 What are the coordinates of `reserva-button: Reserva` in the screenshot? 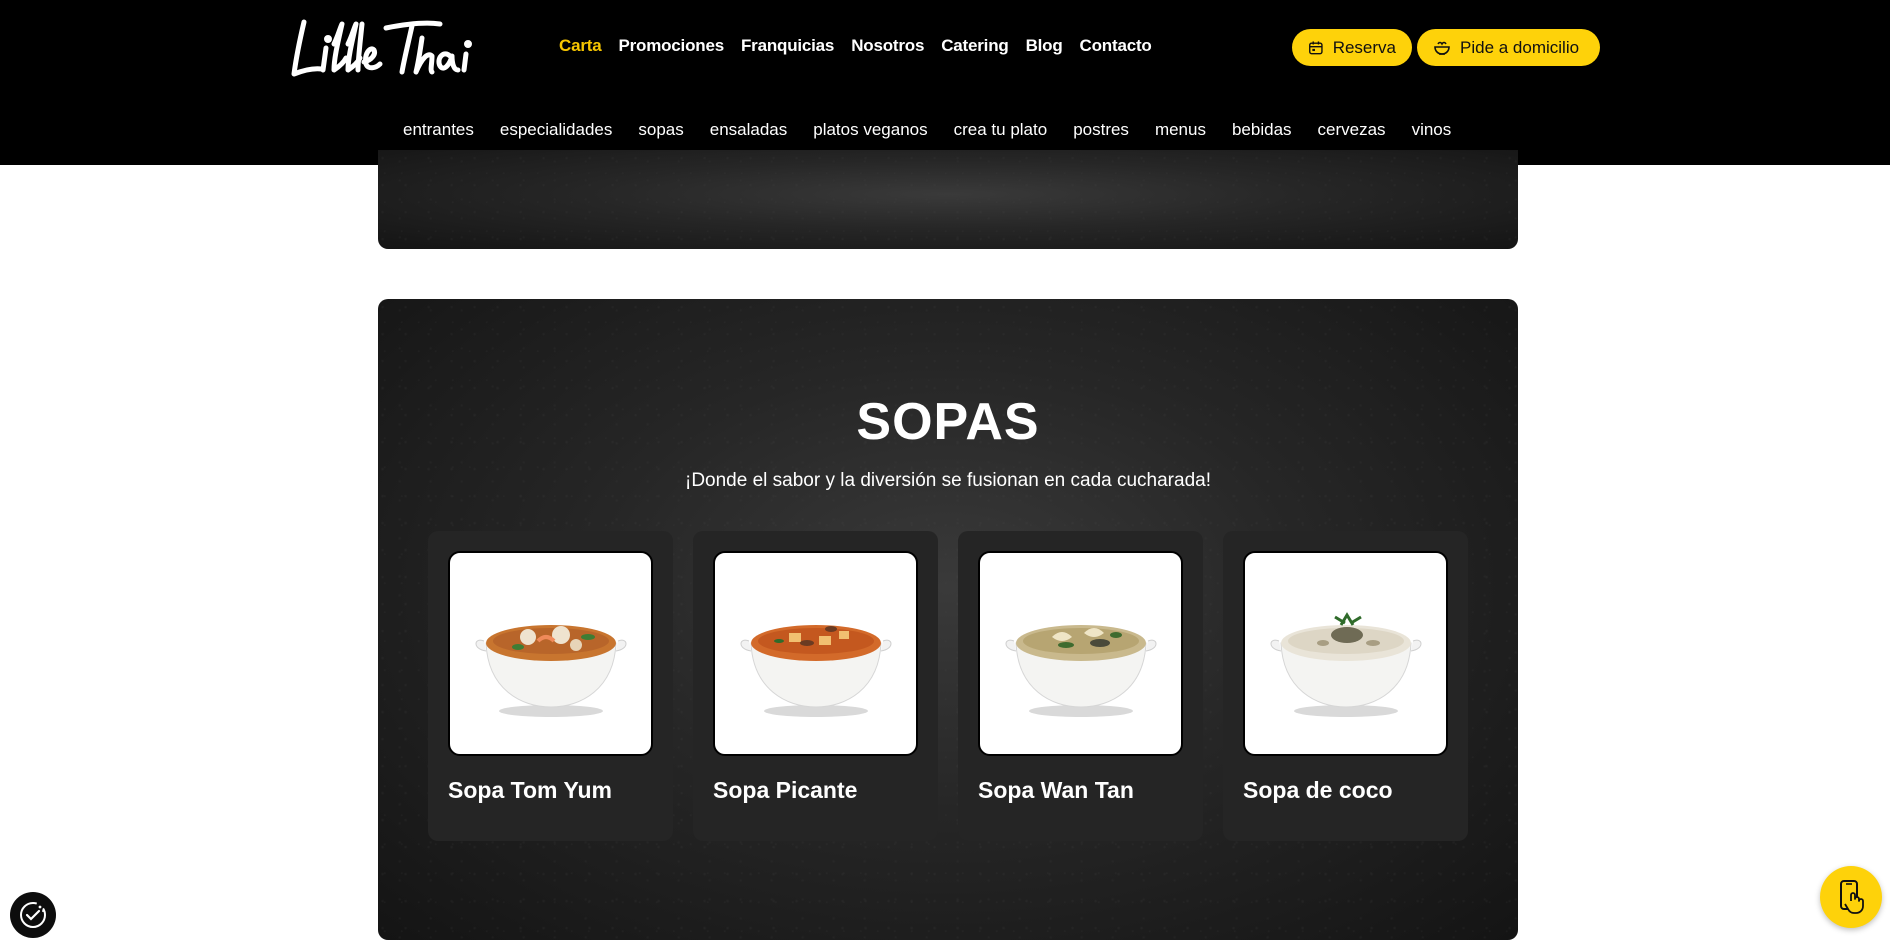 It's located at (1352, 47).